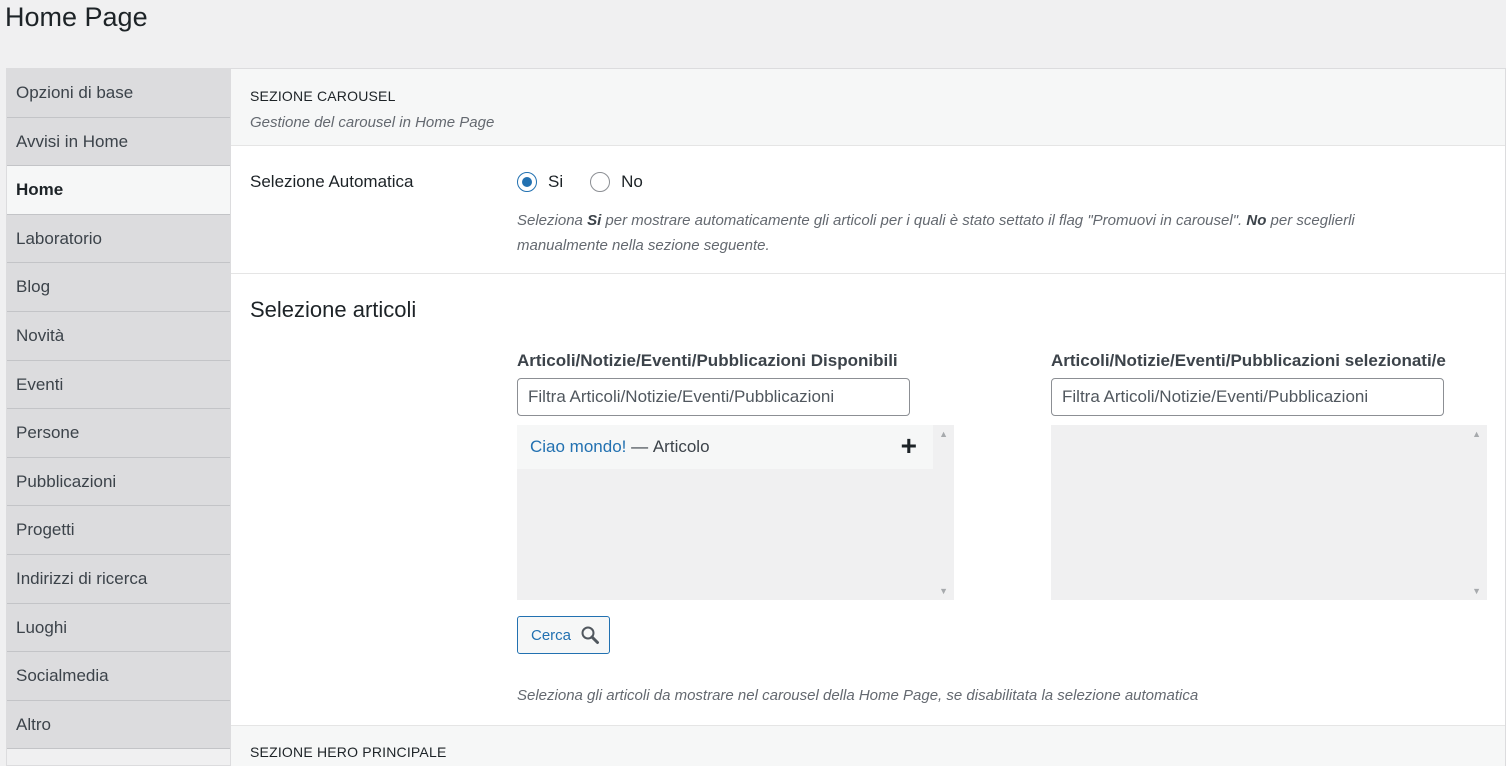 The image size is (1506, 766). Describe the element at coordinates (632, 182) in the screenshot. I see `radio-no-label: No` at that location.